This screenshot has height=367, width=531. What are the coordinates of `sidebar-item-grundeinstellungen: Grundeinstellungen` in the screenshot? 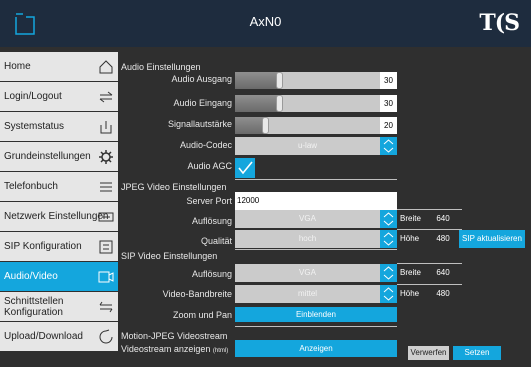 It's located at (59, 156).